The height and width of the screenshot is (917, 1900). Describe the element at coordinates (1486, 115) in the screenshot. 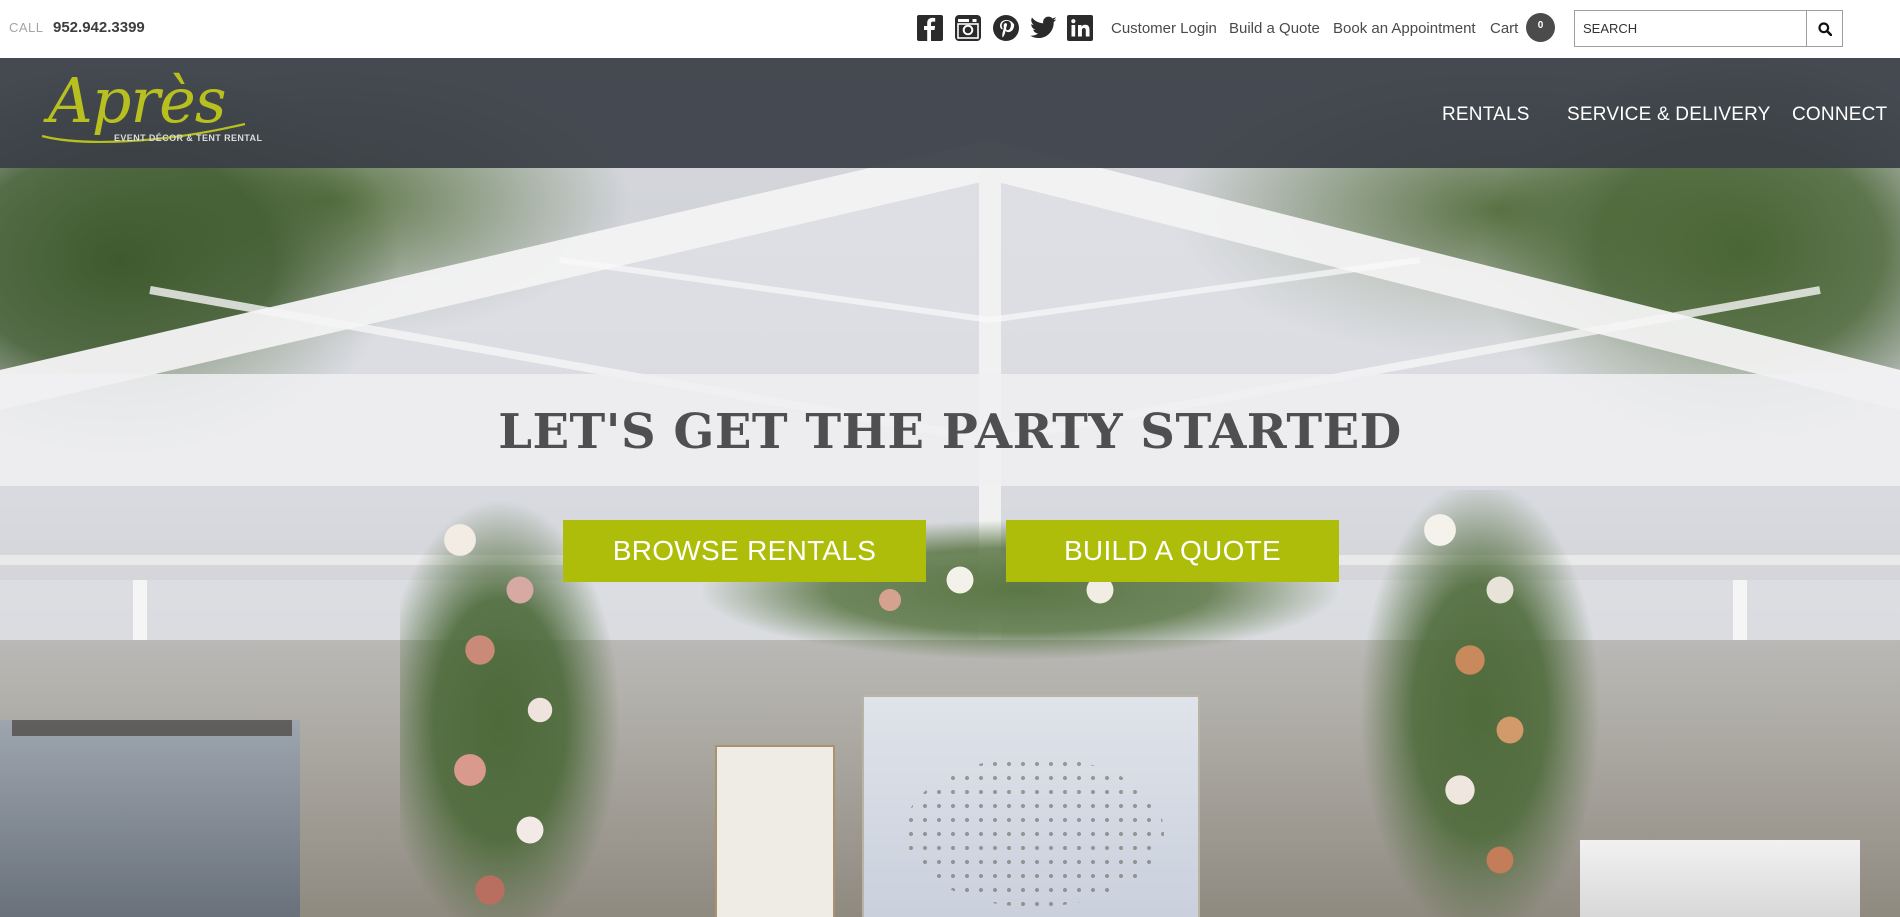

I see `nav-rentals: RENTALS` at that location.